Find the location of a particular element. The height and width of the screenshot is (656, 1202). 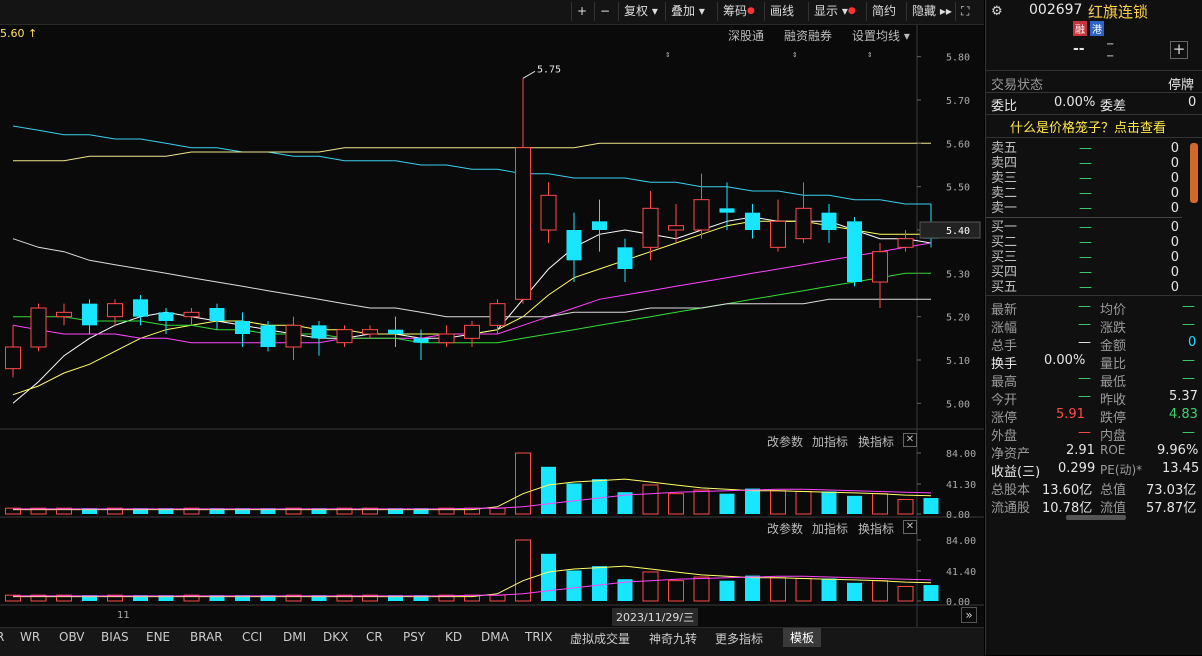

fuquan-menu: 复权 ▾ is located at coordinates (640, 11).